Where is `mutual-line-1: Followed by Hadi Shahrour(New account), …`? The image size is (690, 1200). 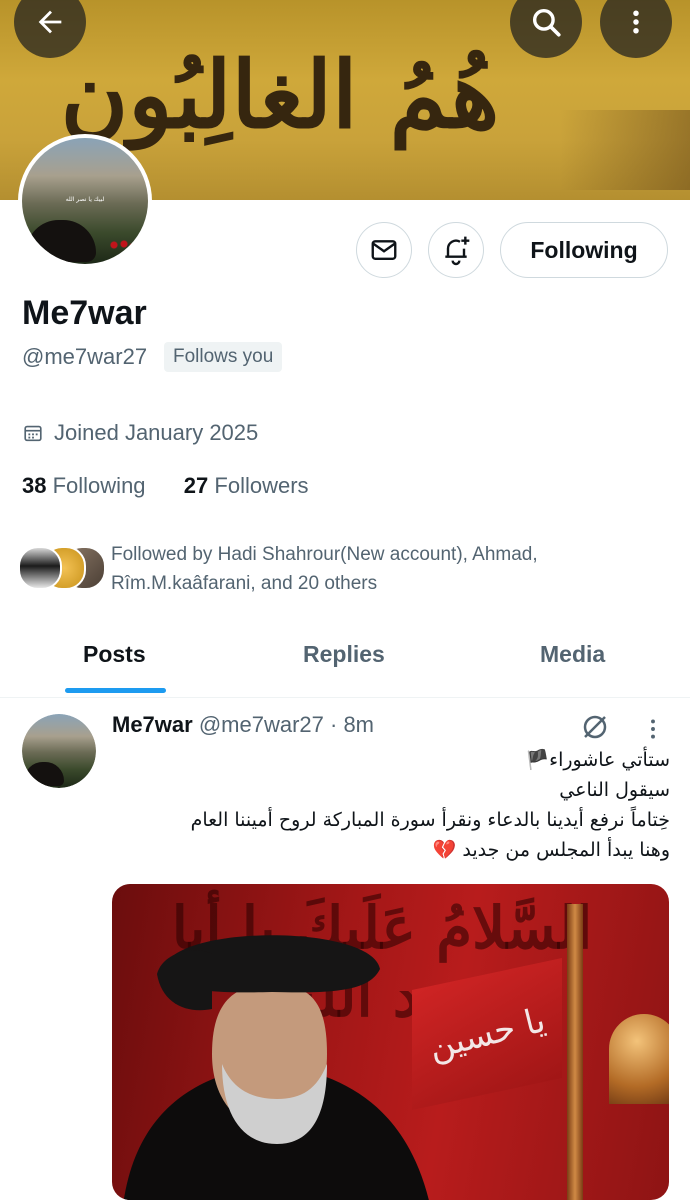 mutual-line-1: Followed by Hadi Shahrour(New account), … is located at coordinates (324, 554).